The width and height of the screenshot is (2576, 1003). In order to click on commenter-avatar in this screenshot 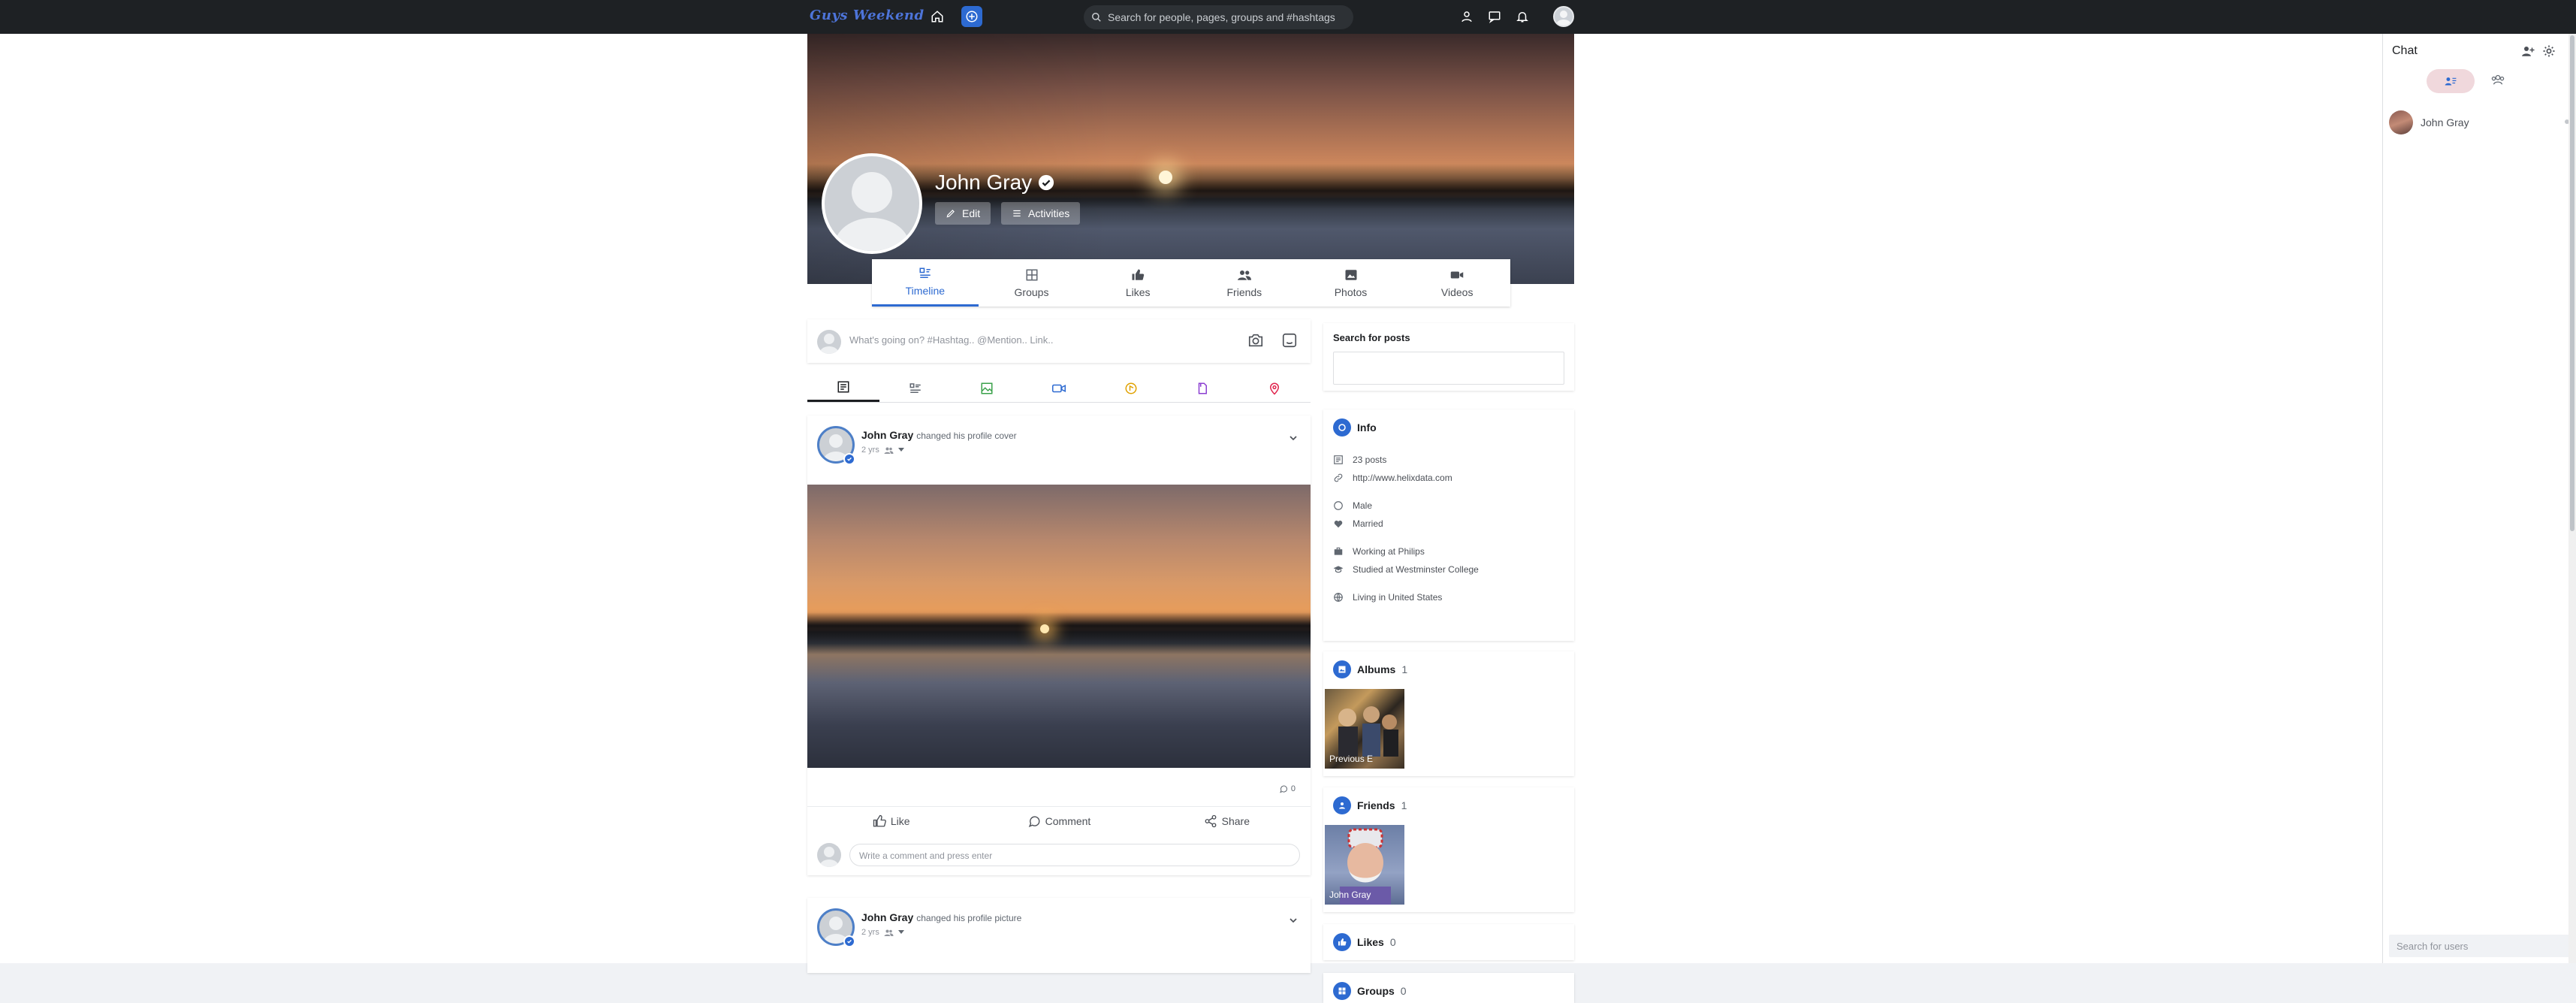, I will do `click(829, 855)`.